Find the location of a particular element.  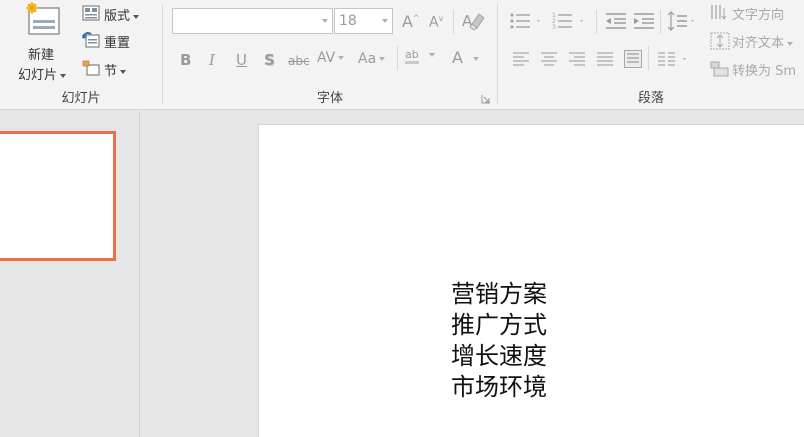

paragraph-group-label: 段落 is located at coordinates (650, 98).